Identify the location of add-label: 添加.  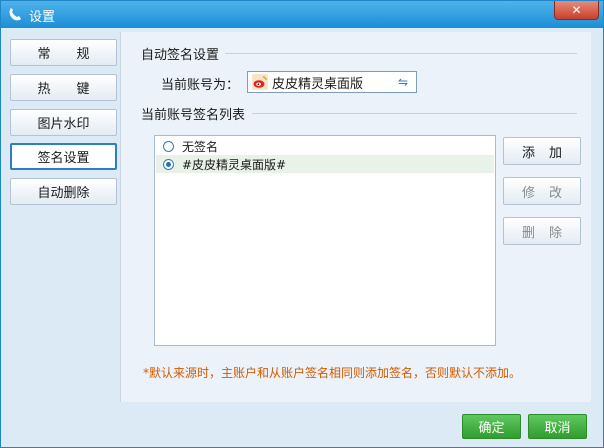
(548, 153).